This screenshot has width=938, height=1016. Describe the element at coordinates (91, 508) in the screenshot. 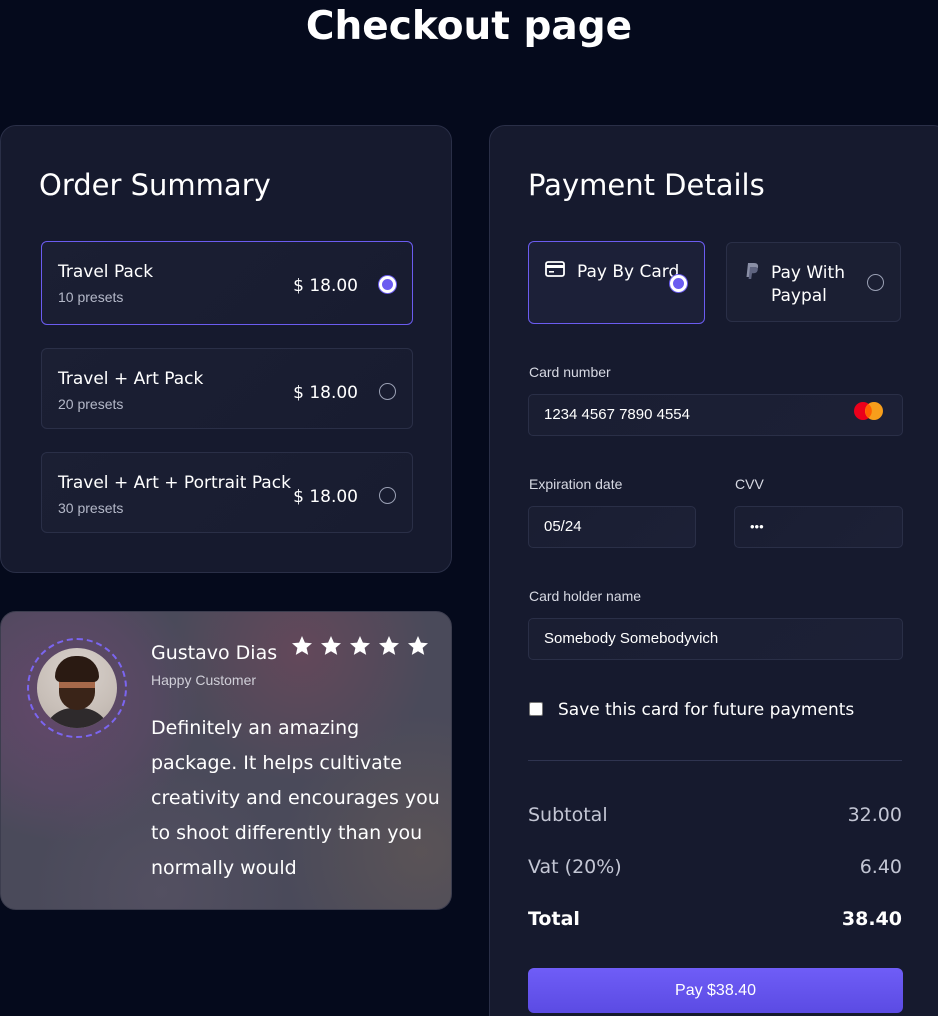

I see `pack-presets: 30 presets` at that location.